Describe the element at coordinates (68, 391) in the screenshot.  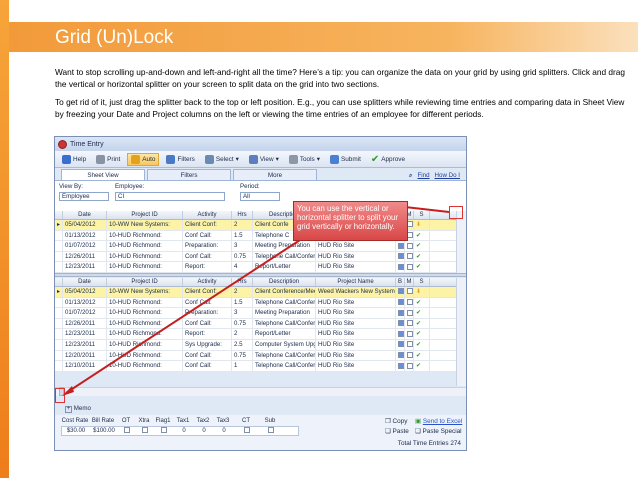
I see `arrowhead-icon` at that location.